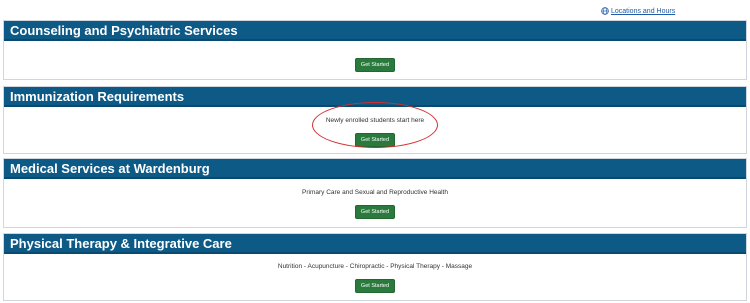  I want to click on panel-title: Immunization Requirements, so click(375, 97).